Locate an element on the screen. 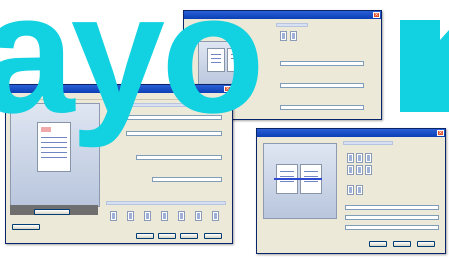  layout-group-header is located at coordinates (166, 203).